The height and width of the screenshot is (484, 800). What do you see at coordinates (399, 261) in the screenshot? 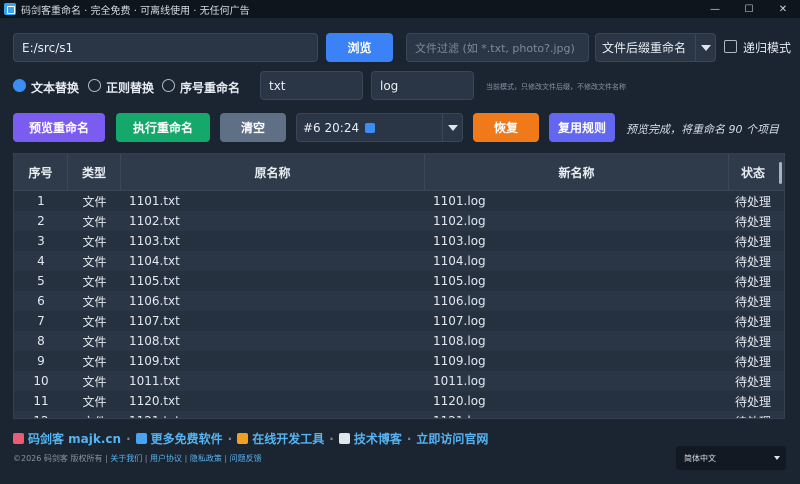
I see `table-row: 4 文件 1104.txt 1104.log 待处理` at bounding box center [399, 261].